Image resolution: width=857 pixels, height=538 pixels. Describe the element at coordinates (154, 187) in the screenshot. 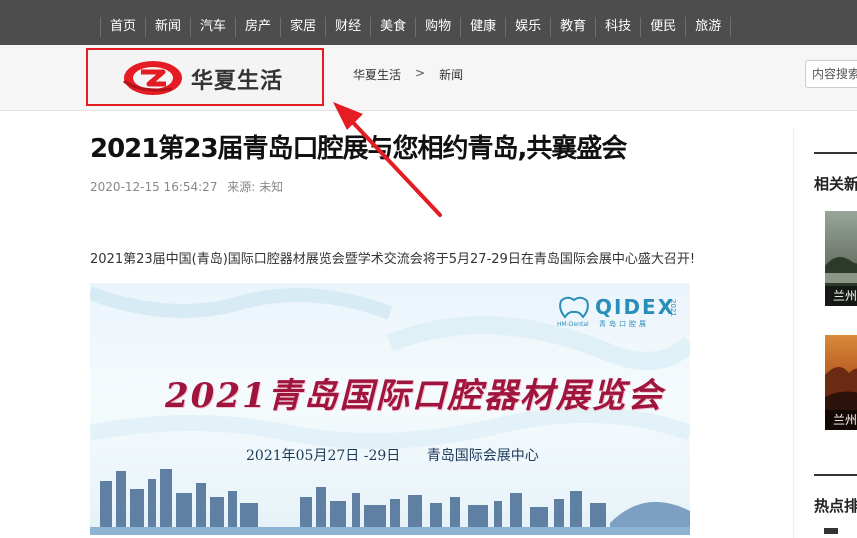

I see `article-date: 2020-12-15 16:54:27` at that location.